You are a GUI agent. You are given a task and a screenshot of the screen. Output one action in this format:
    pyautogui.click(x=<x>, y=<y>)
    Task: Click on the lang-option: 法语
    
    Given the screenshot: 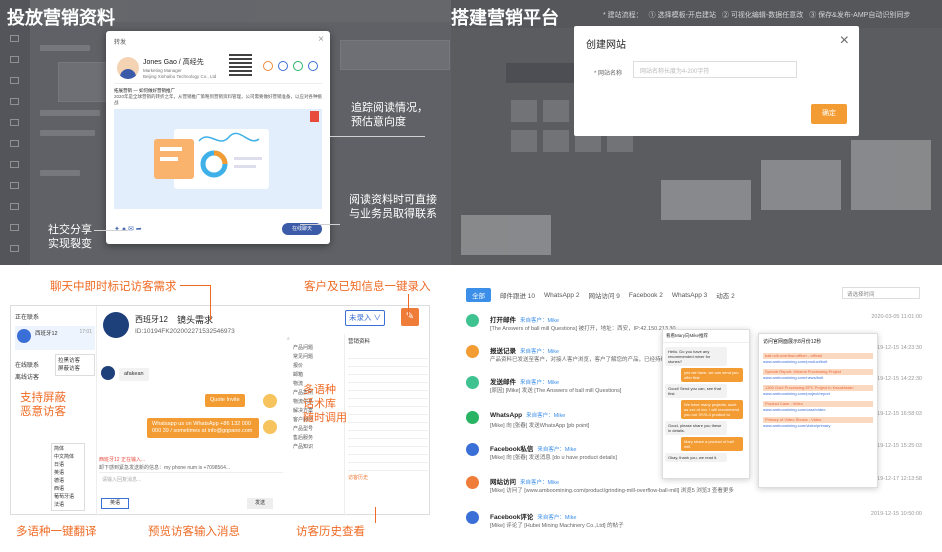 What is the action you would take?
    pyautogui.click(x=68, y=505)
    